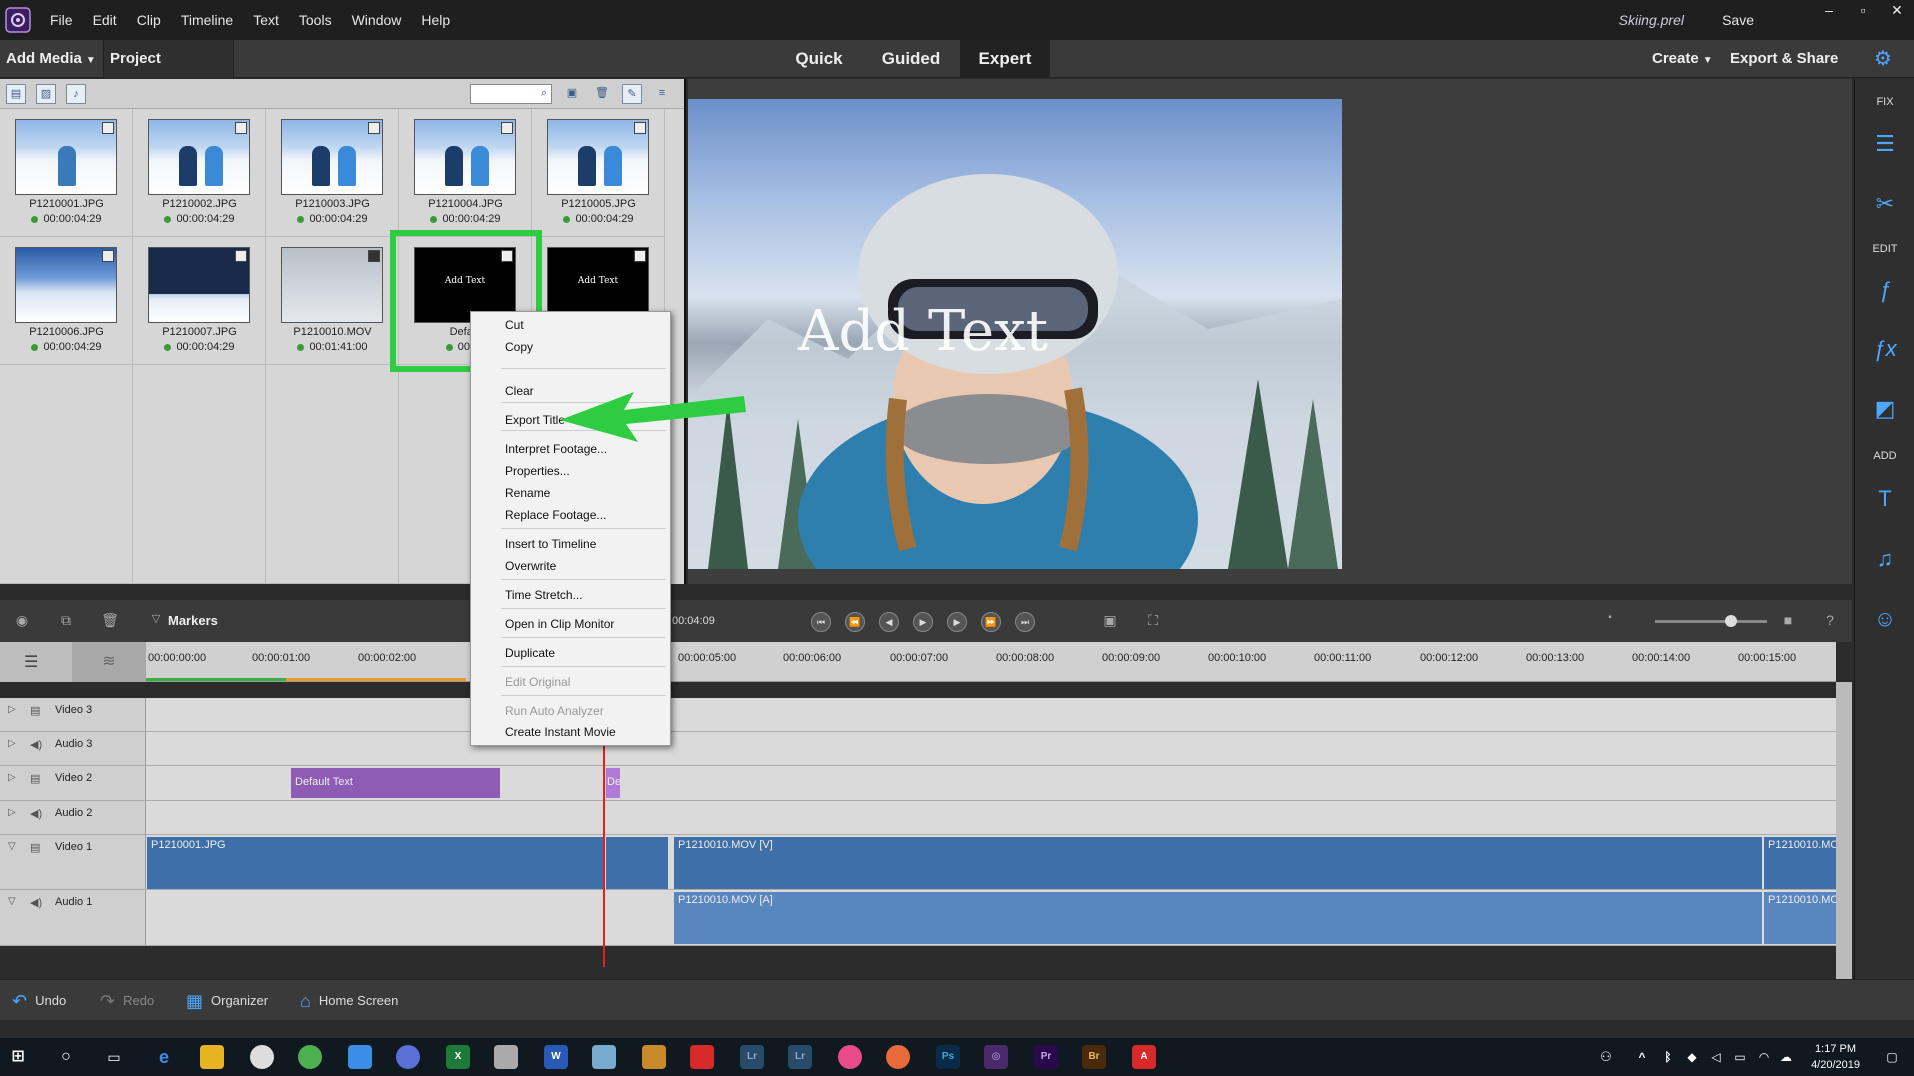  I want to click on marker-icon: ▽, so click(156, 622).